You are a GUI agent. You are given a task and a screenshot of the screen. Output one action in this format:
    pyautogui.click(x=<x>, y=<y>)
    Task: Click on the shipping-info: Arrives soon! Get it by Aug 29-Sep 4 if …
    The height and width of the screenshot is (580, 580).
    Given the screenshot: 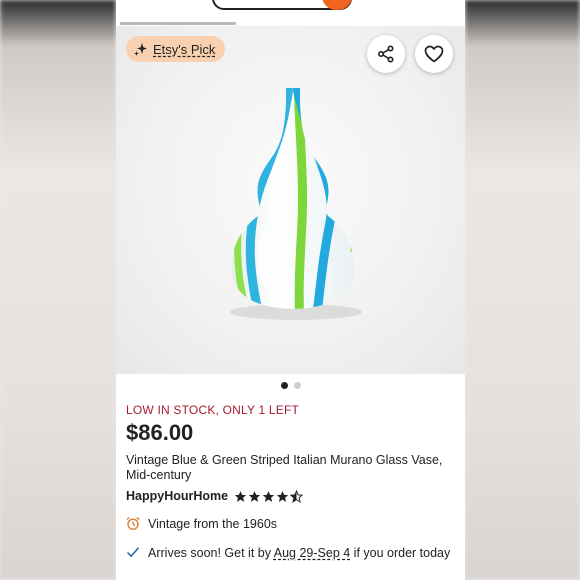 What is the action you would take?
    pyautogui.click(x=291, y=553)
    